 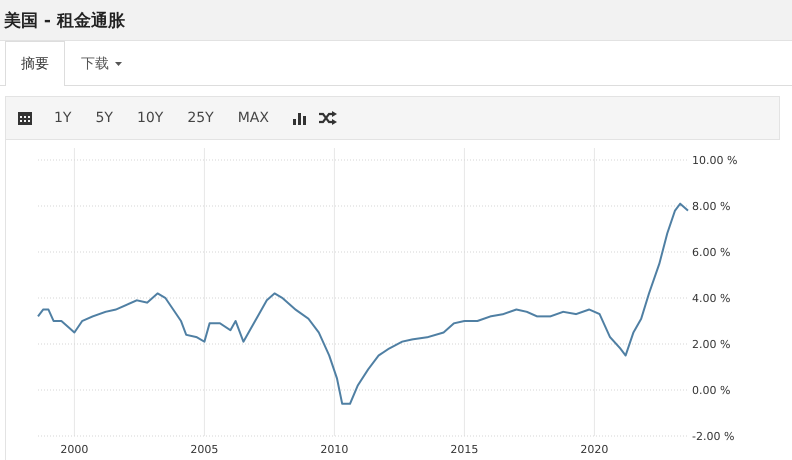 I want to click on page-title: 美国 - 租金通胀, so click(x=64, y=21).